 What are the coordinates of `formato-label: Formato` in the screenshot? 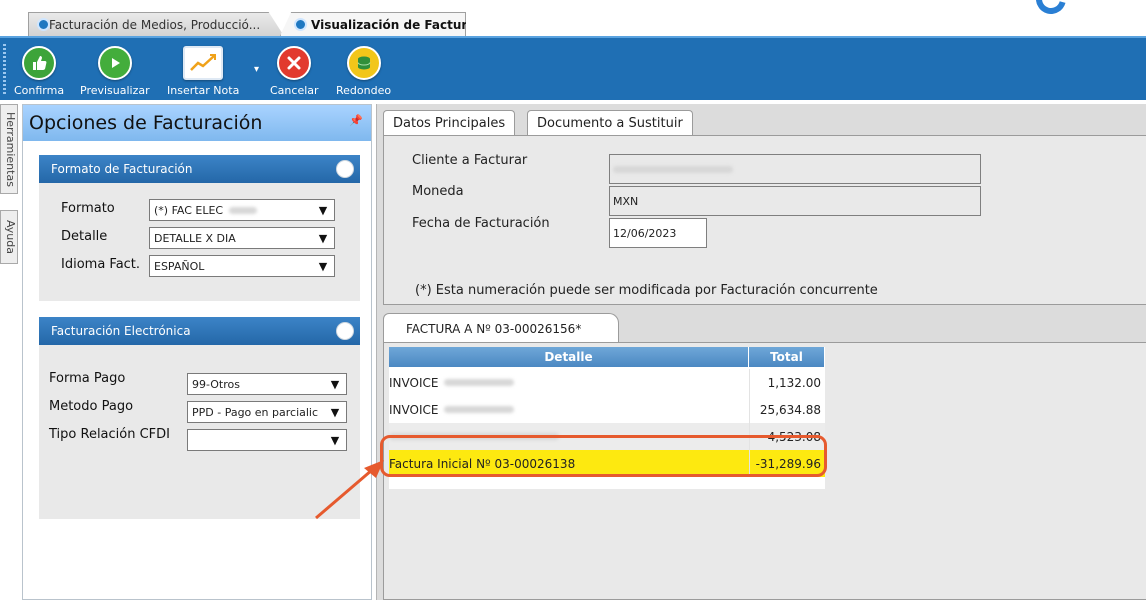 It's located at (88, 208).